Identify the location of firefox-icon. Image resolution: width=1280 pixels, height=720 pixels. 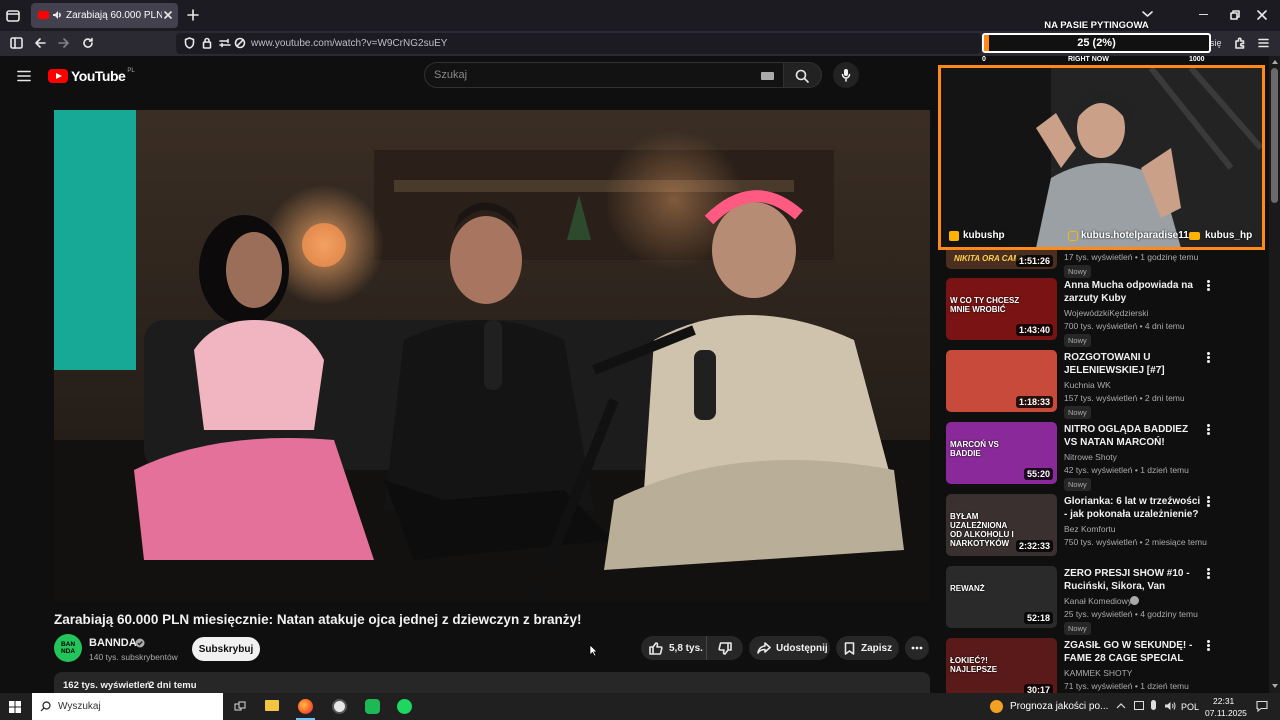
(305, 706).